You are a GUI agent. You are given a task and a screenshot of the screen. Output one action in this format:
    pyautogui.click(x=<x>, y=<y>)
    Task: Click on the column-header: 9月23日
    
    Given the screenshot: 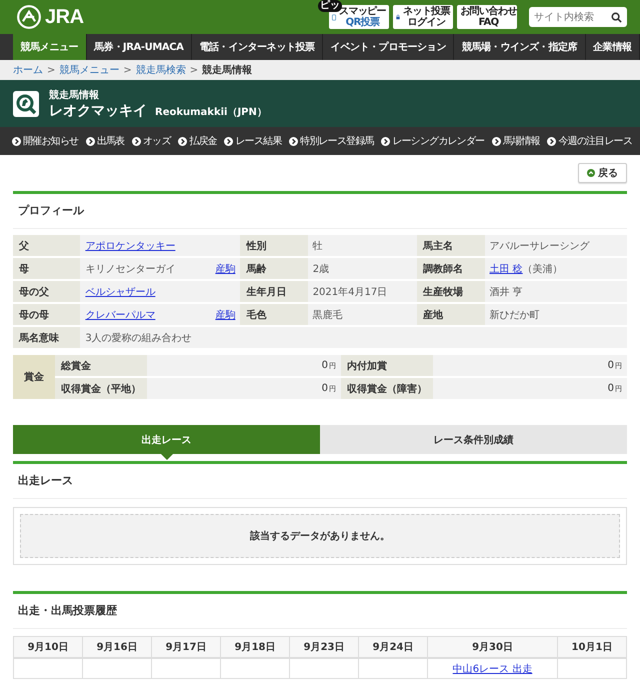 What is the action you would take?
    pyautogui.click(x=324, y=647)
    